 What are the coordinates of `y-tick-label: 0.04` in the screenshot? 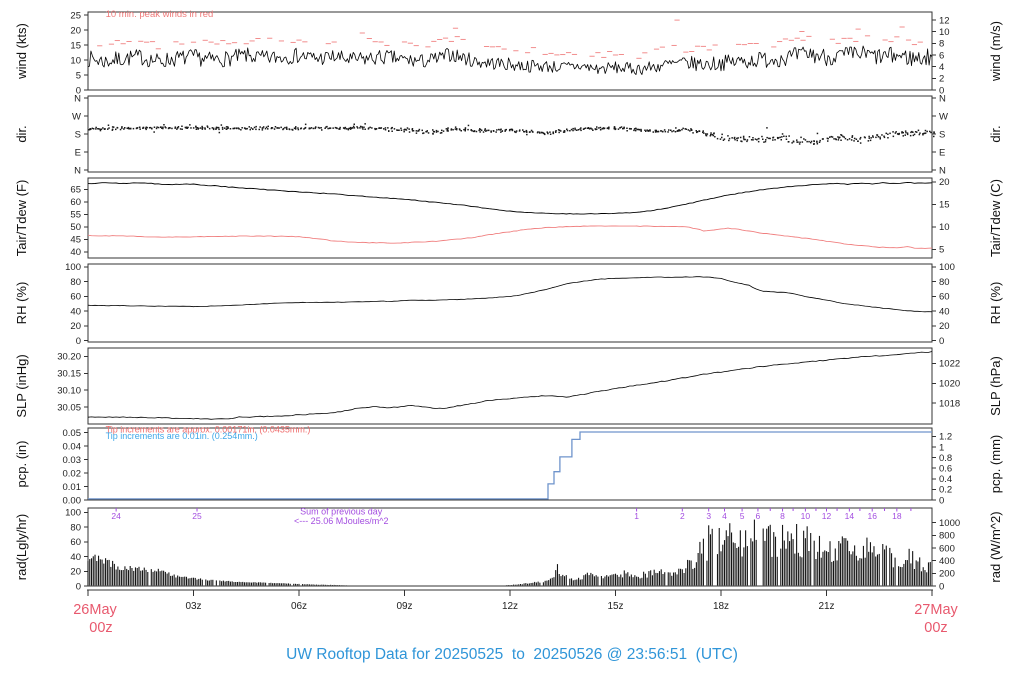 It's located at (72, 446).